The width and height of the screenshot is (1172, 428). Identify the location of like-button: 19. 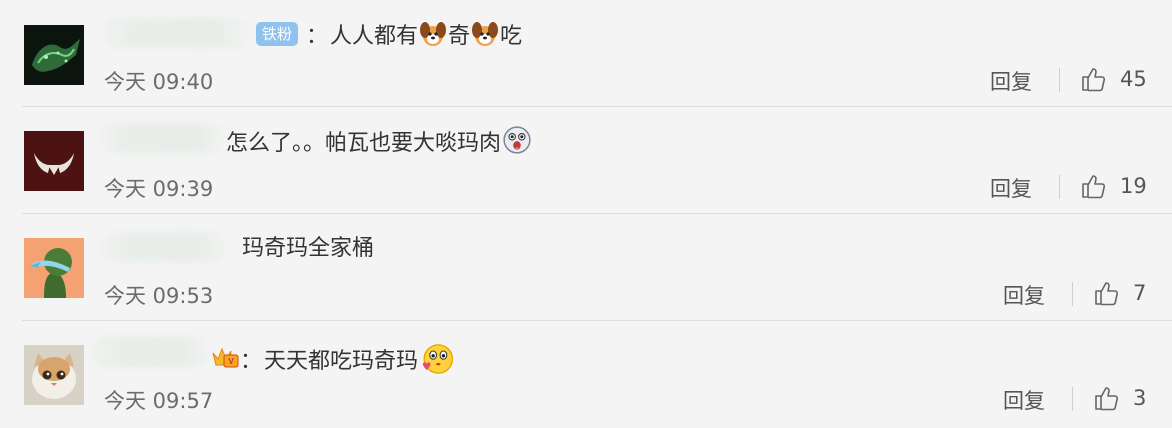
(1113, 186).